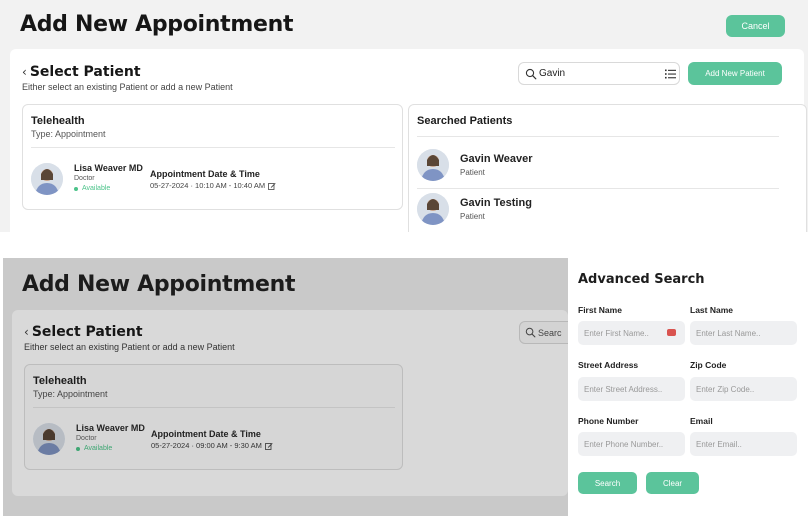  I want to click on last-name-field, so click(743, 333).